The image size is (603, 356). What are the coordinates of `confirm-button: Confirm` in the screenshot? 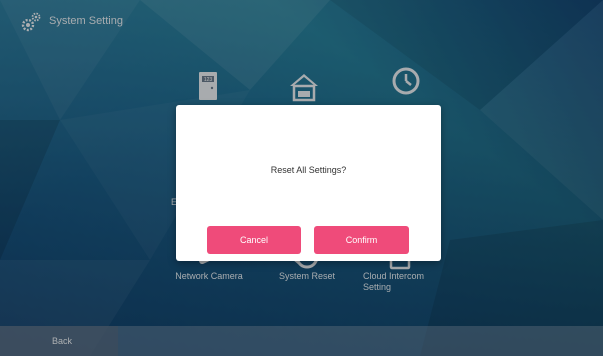 It's located at (361, 240).